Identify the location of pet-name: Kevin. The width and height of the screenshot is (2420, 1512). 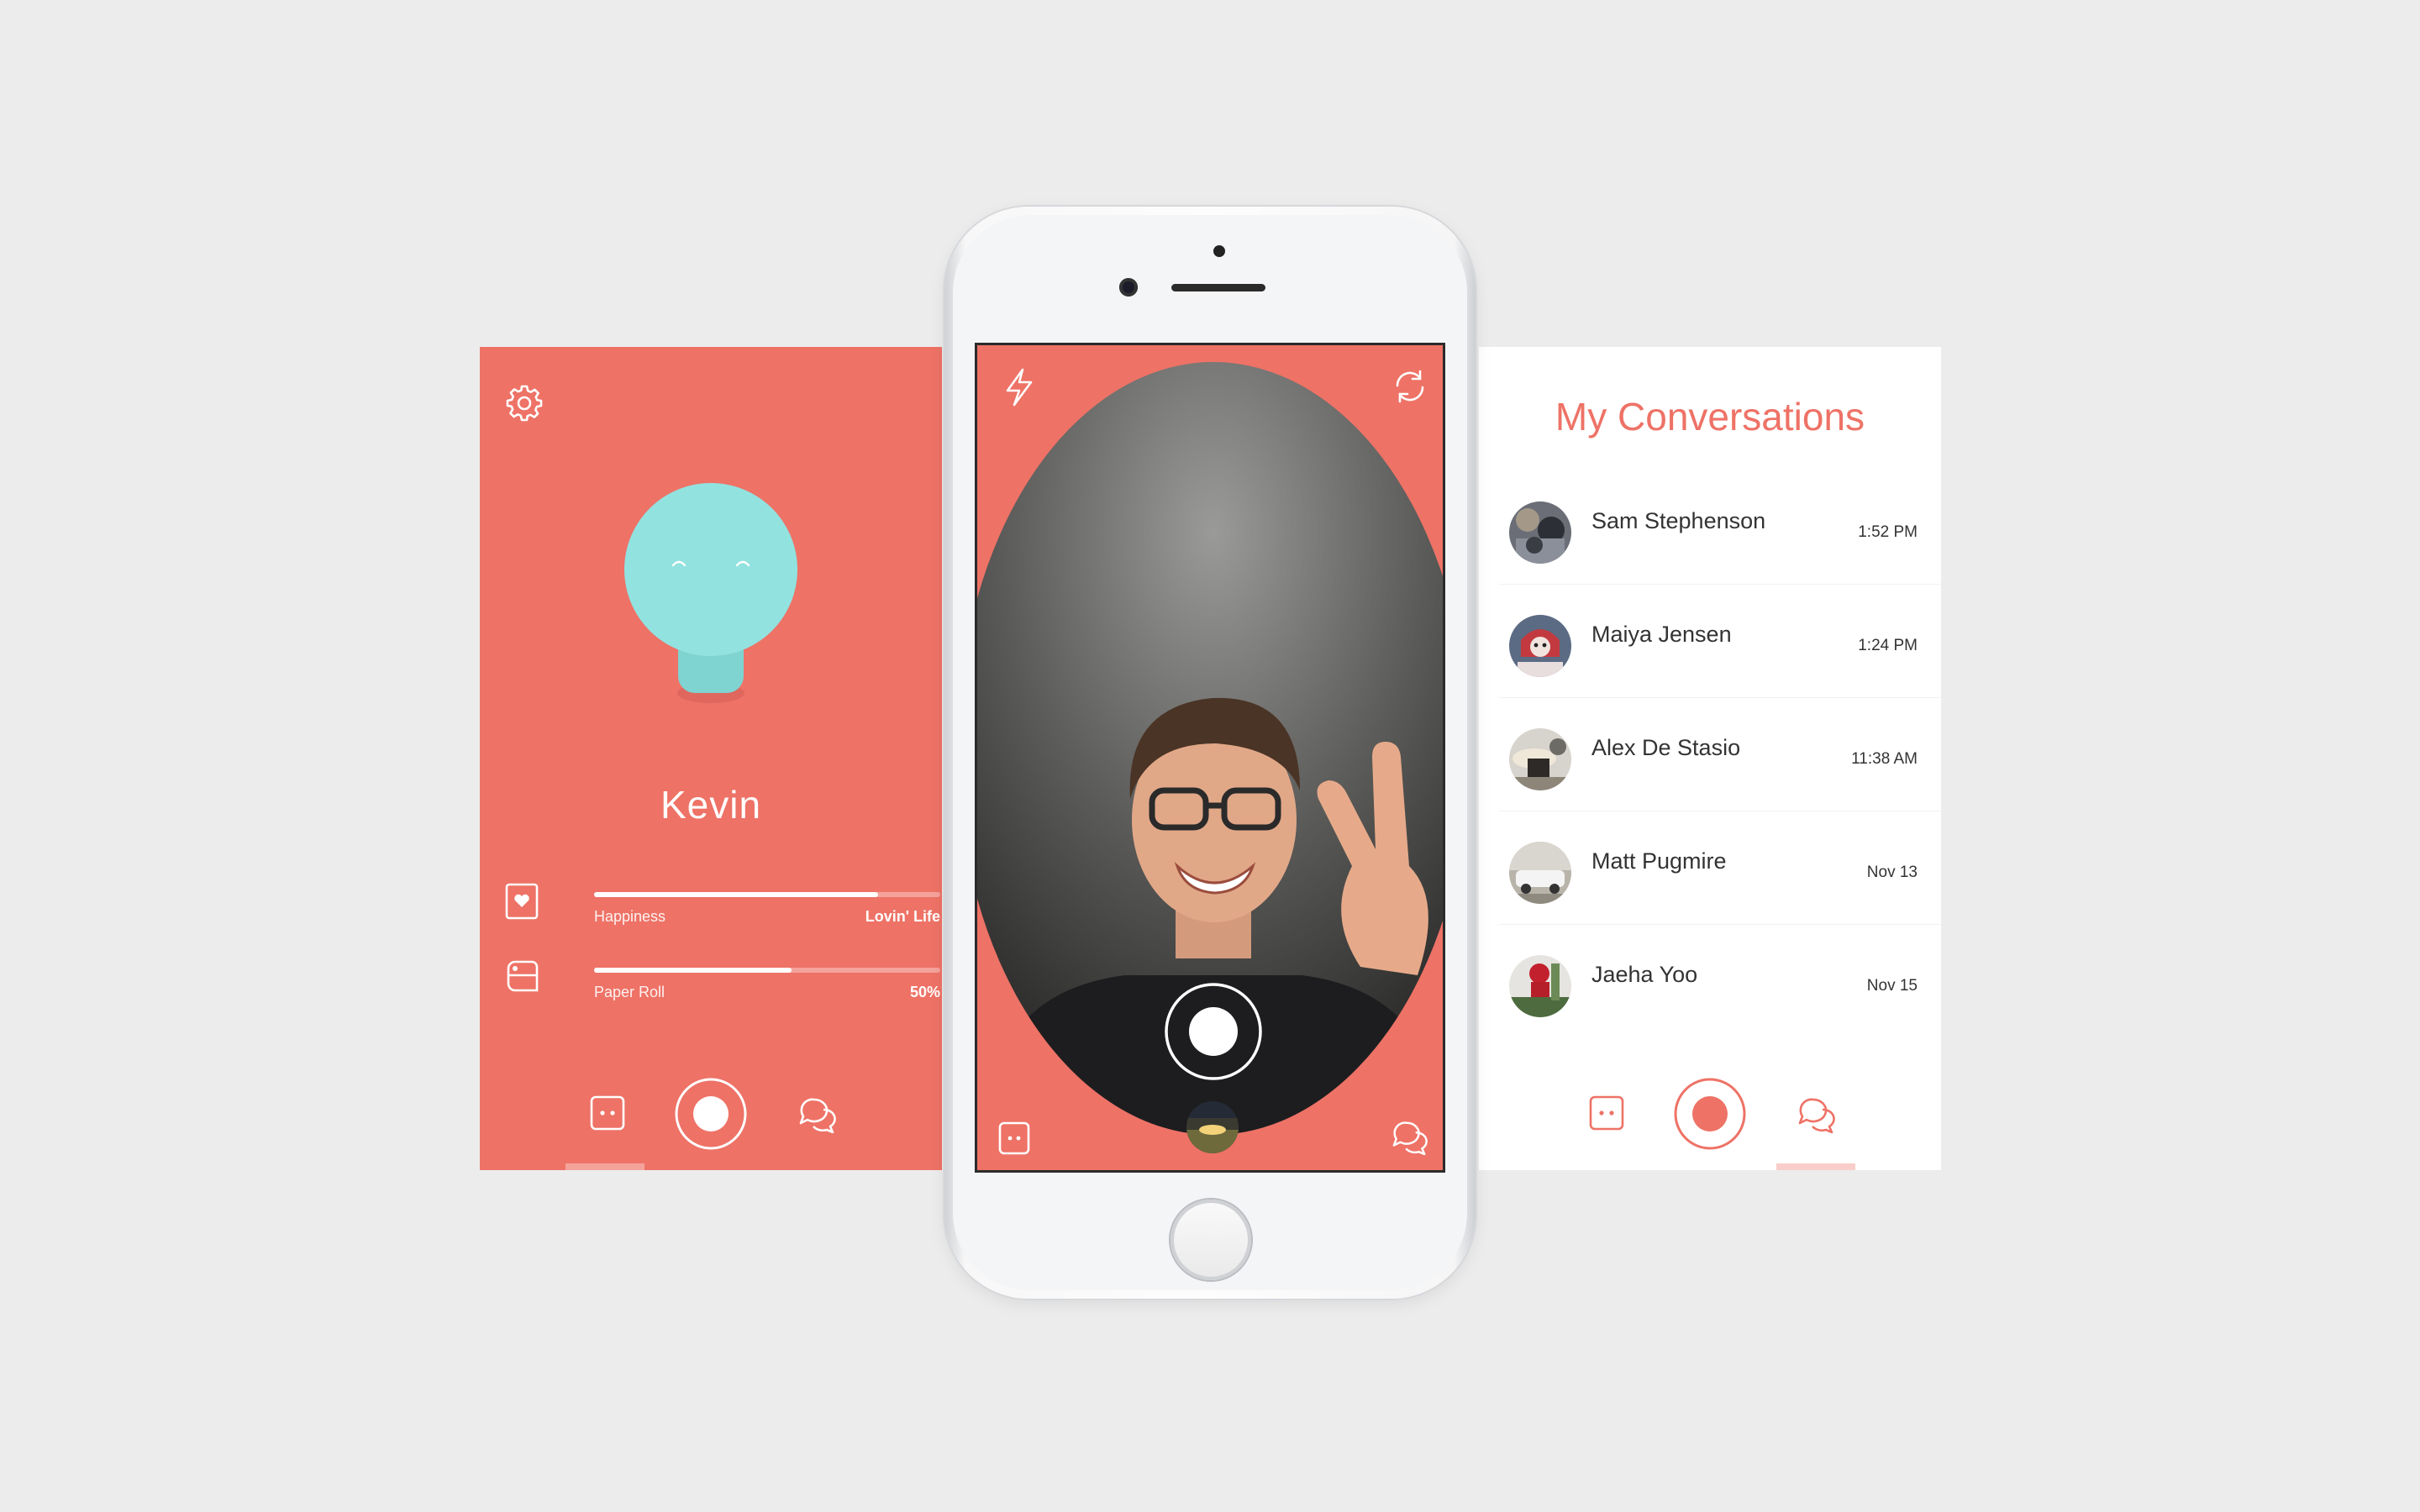
(711, 805).